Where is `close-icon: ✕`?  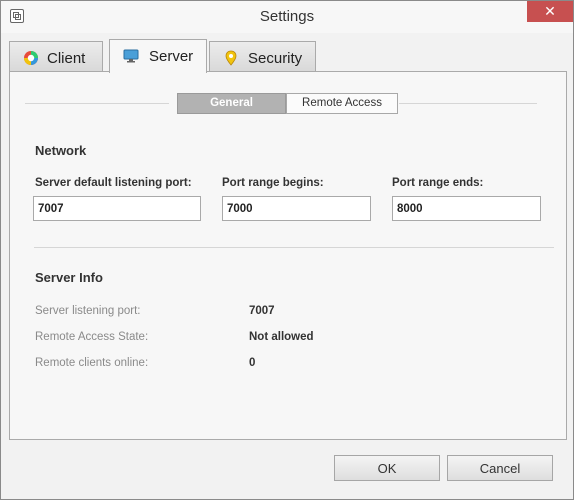 close-icon: ✕ is located at coordinates (550, 11).